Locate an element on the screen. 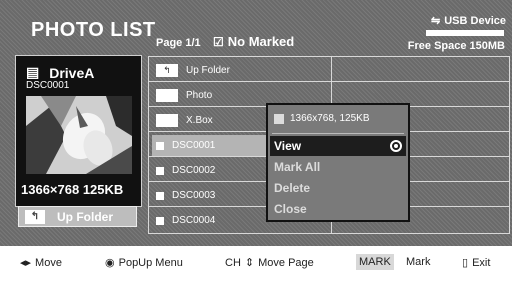 Image resolution: width=512 pixels, height=281 pixels. up-folder-button: ↰ Up Folder is located at coordinates (77, 216).